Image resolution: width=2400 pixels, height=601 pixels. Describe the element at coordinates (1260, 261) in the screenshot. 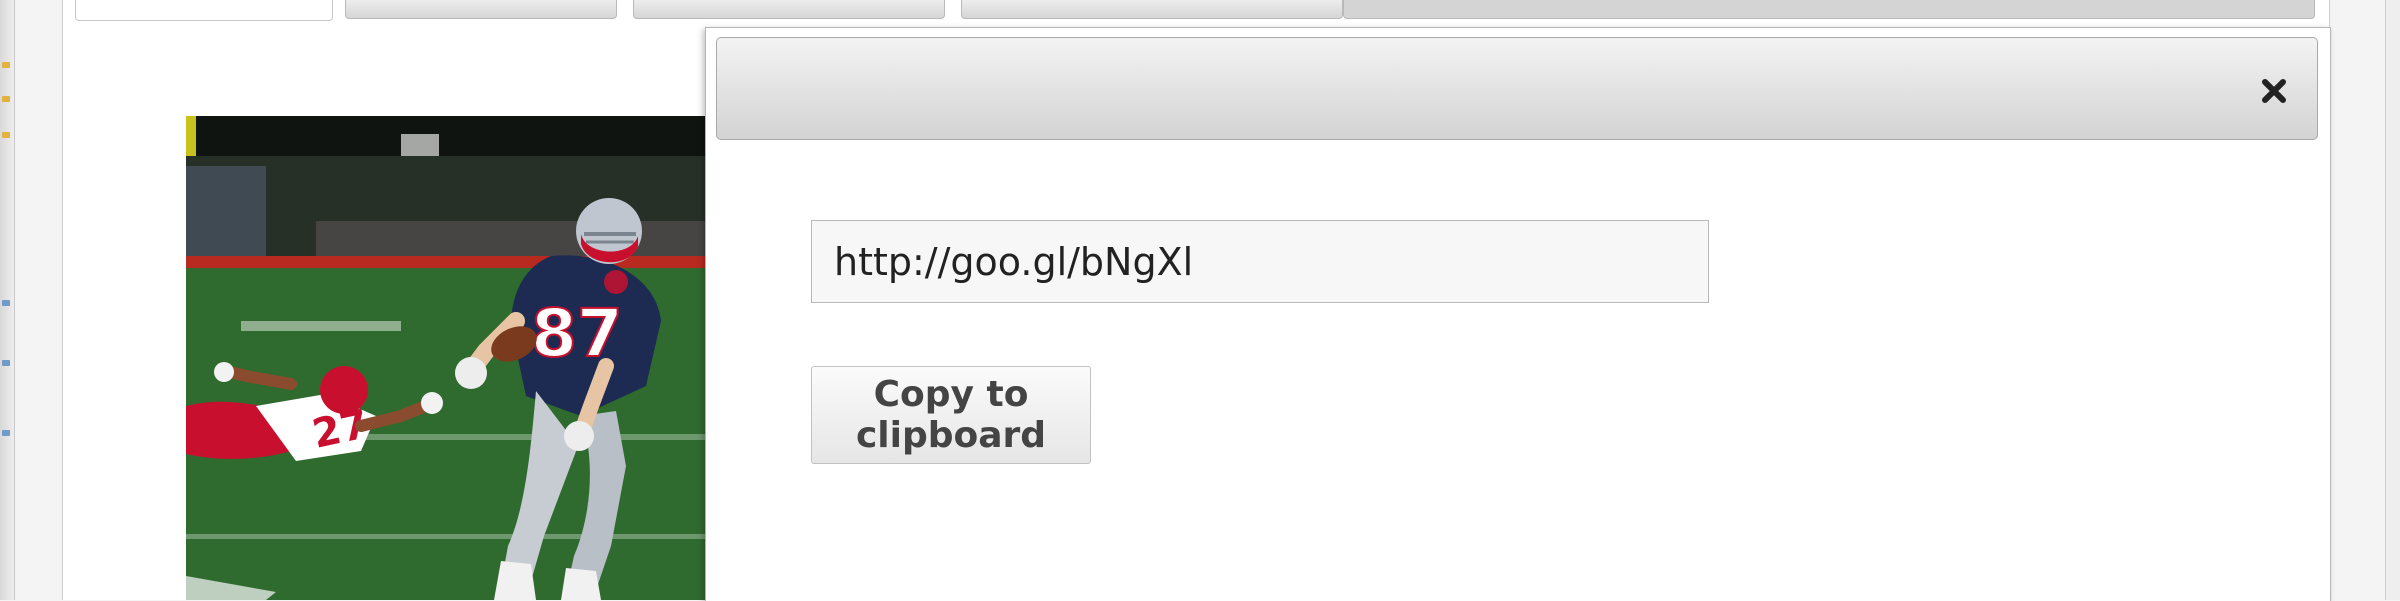

I see `short-url-field` at that location.